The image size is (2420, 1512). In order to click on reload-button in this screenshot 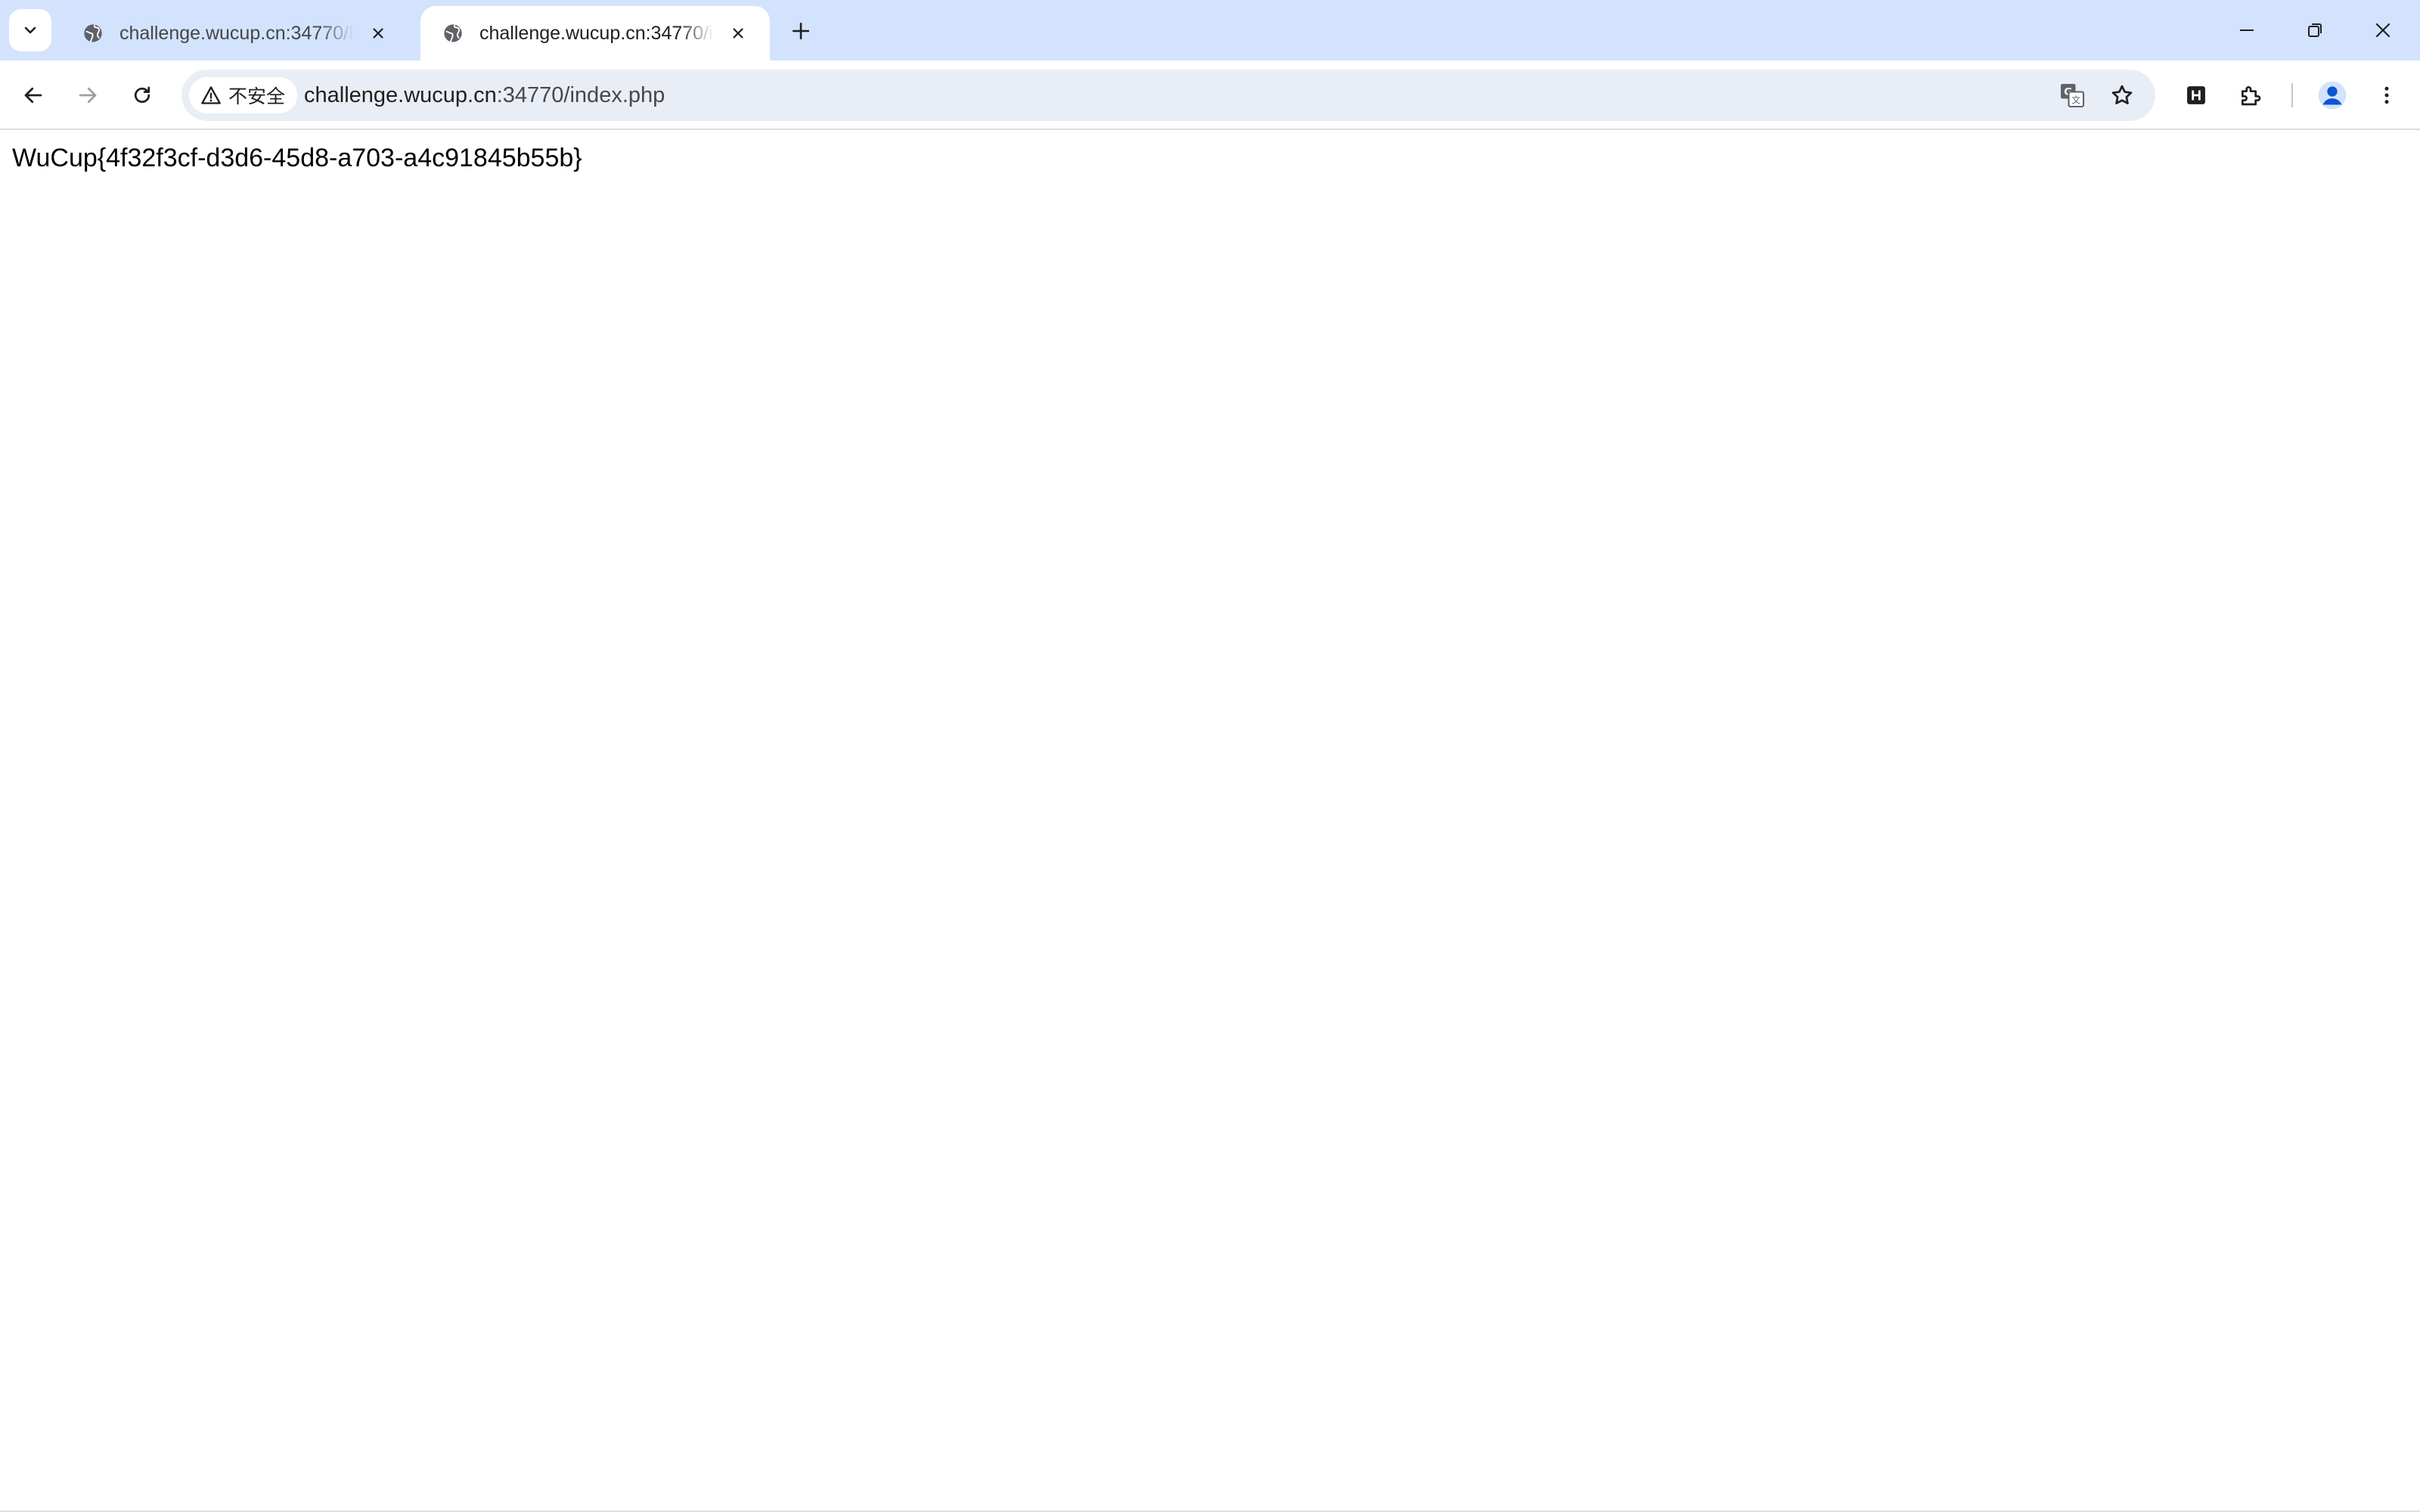, I will do `click(142, 95)`.